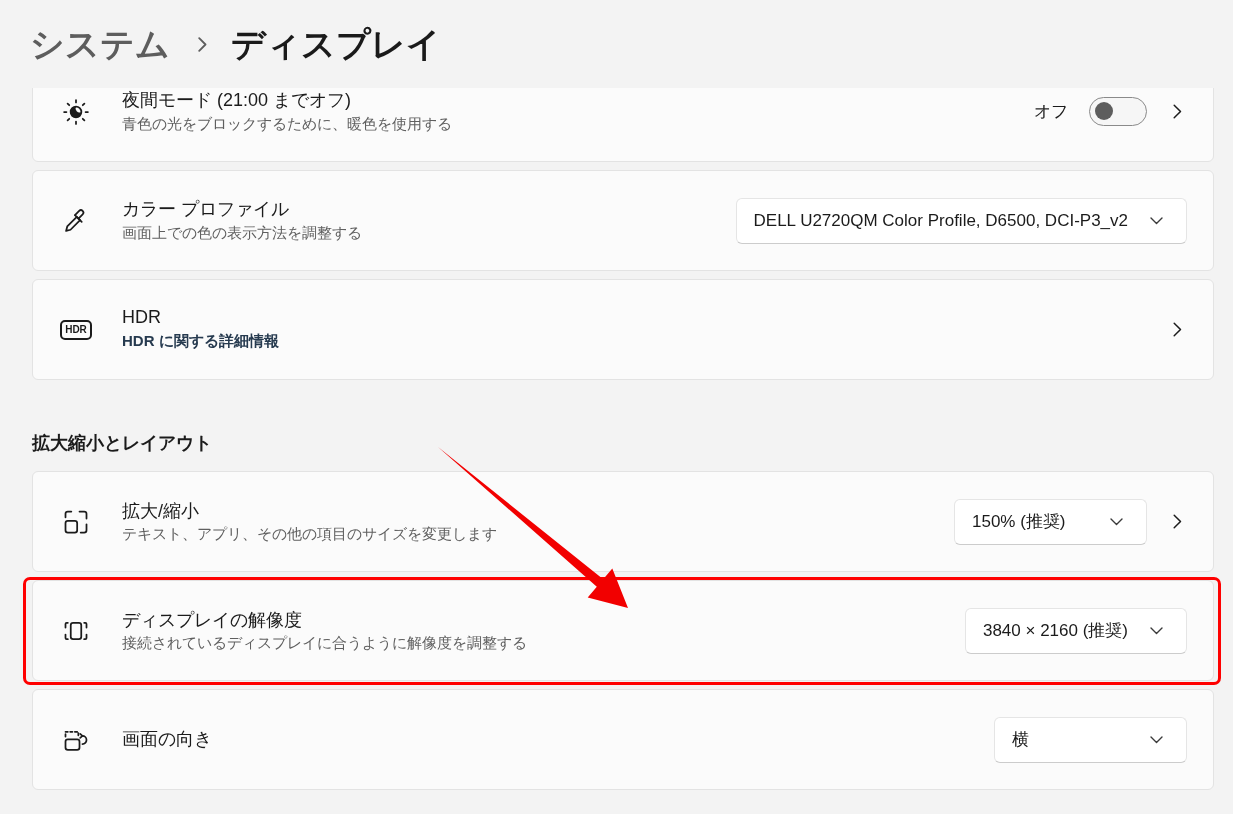 Image resolution: width=1233 pixels, height=814 pixels. Describe the element at coordinates (961, 220) in the screenshot. I see `dropdown: DELL U2720QM Color Profile, D6500, DCI-P3_v2` at that location.